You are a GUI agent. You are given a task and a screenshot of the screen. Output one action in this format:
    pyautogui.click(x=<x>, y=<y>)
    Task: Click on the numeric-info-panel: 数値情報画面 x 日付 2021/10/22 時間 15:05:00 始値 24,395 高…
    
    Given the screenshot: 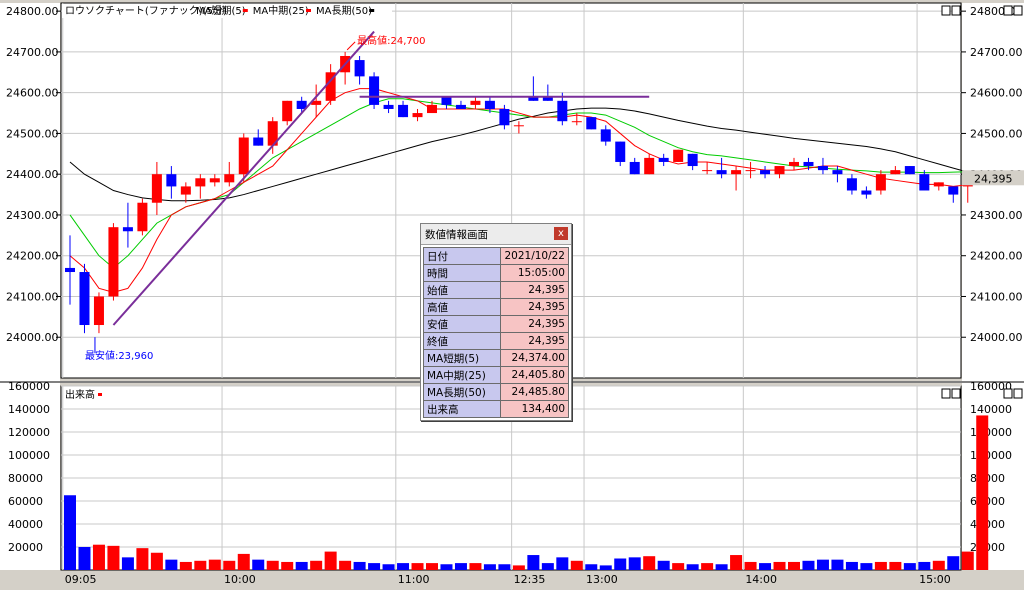 What is the action you would take?
    pyautogui.click(x=496, y=322)
    